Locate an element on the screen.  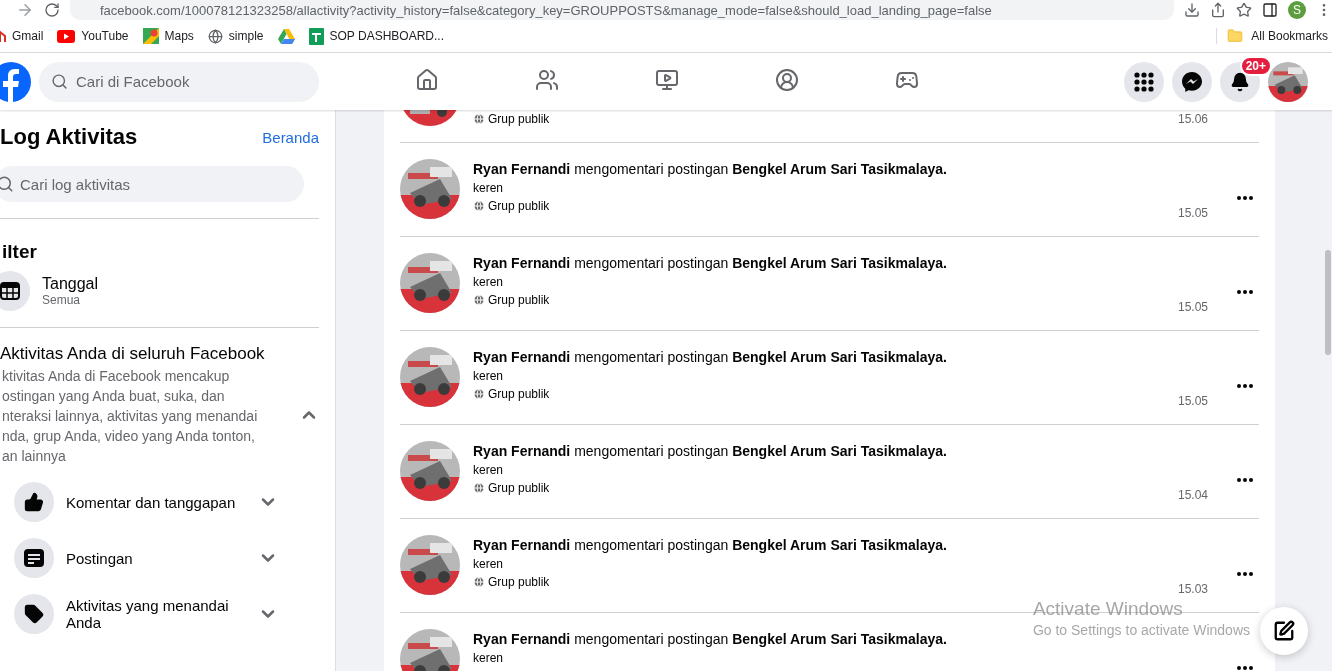
messenger-button is located at coordinates (1192, 81).